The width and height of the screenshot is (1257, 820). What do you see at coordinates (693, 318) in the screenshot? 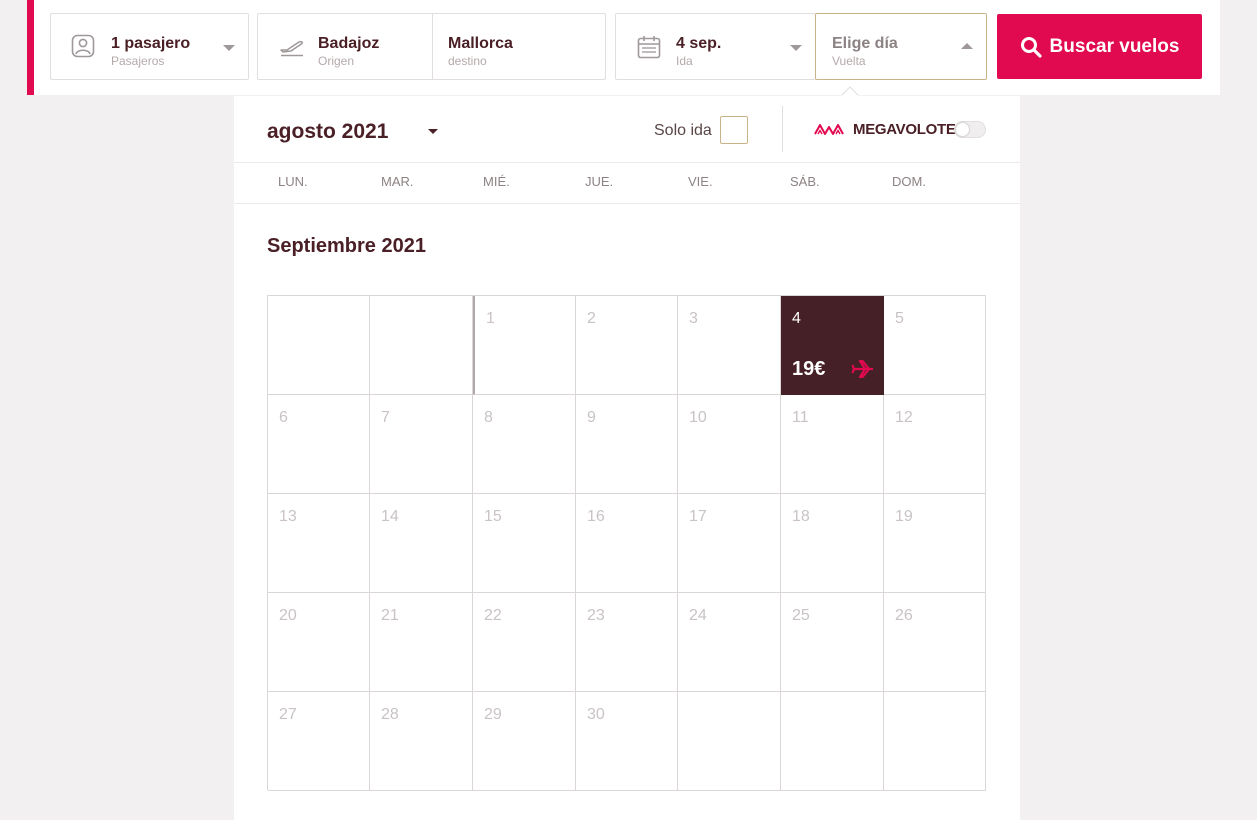
I see `calendar-day-number: 3` at bounding box center [693, 318].